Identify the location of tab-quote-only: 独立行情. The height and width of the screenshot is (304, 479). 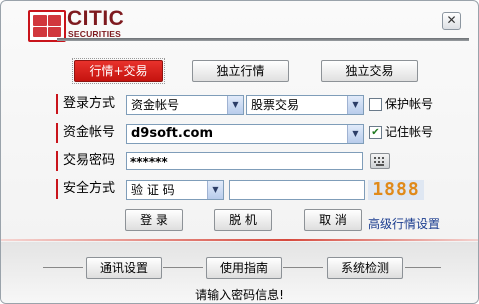
(240, 71).